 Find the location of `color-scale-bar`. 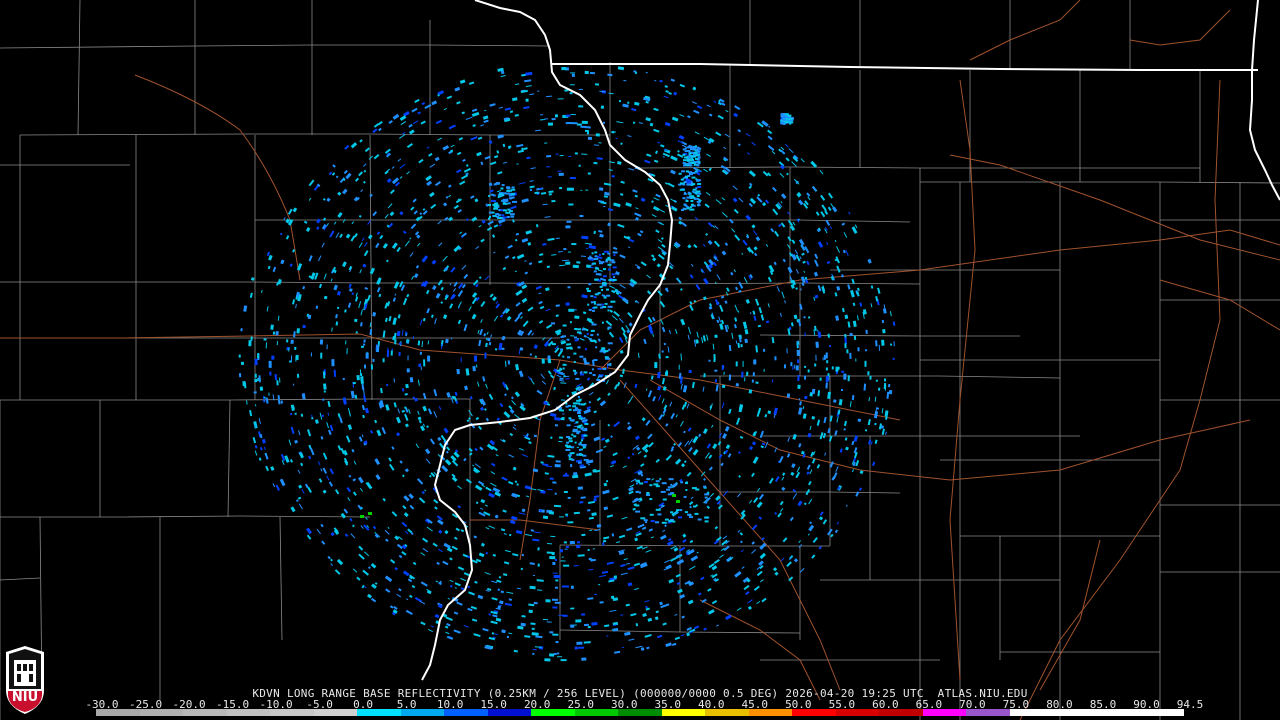

color-scale-bar is located at coordinates (640, 712).